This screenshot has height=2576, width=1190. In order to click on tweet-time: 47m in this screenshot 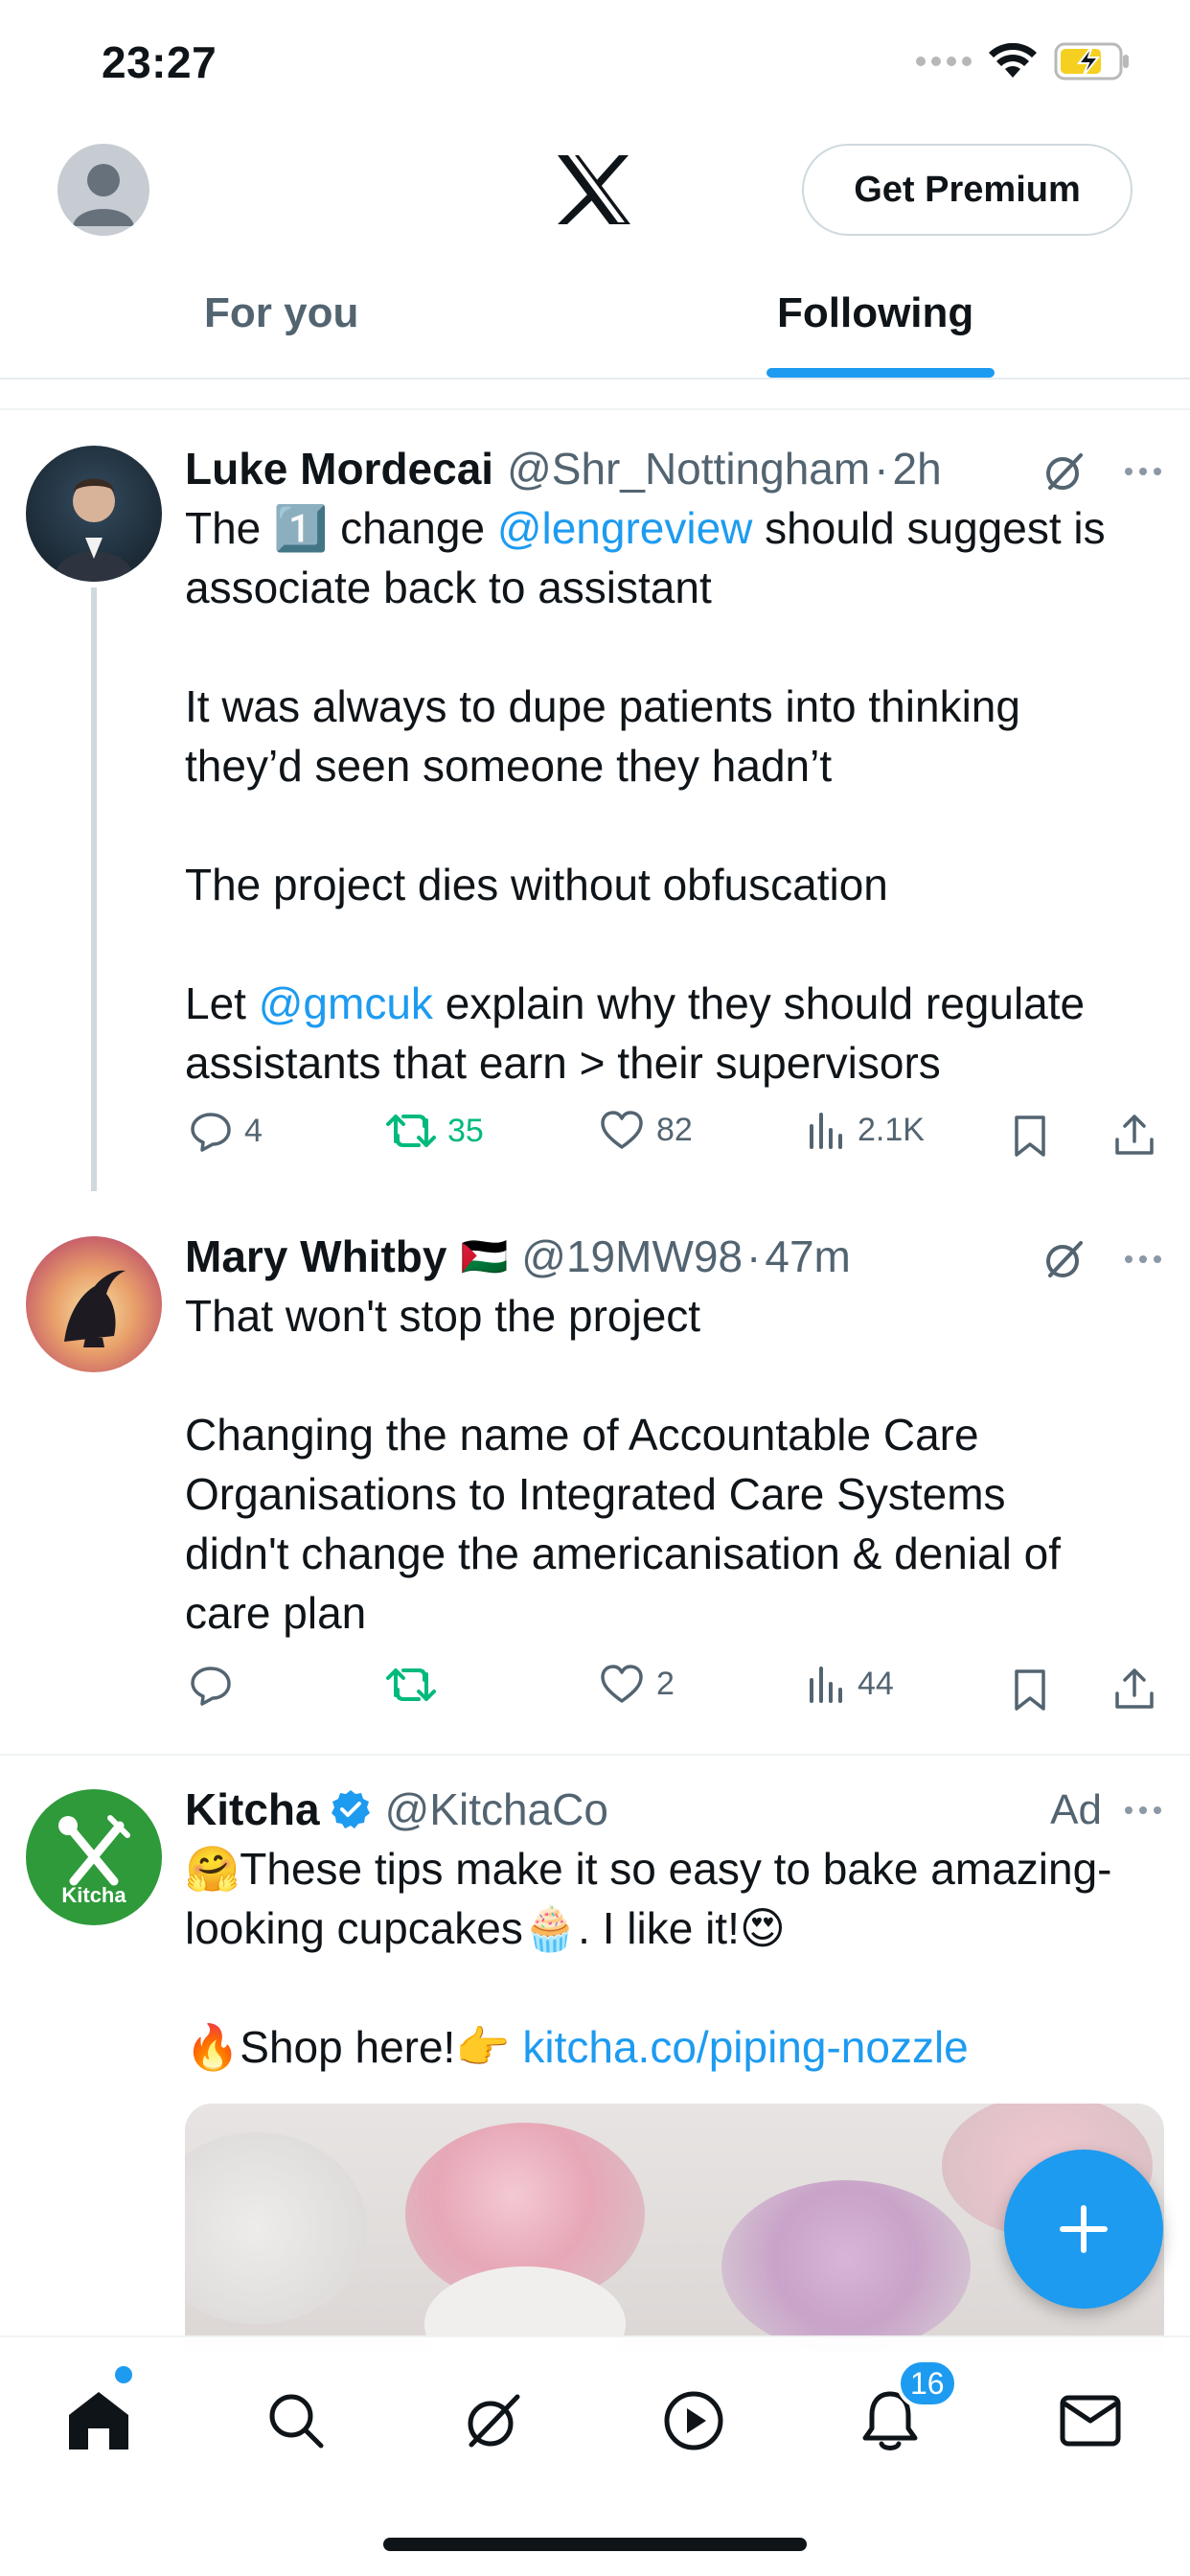, I will do `click(808, 1256)`.